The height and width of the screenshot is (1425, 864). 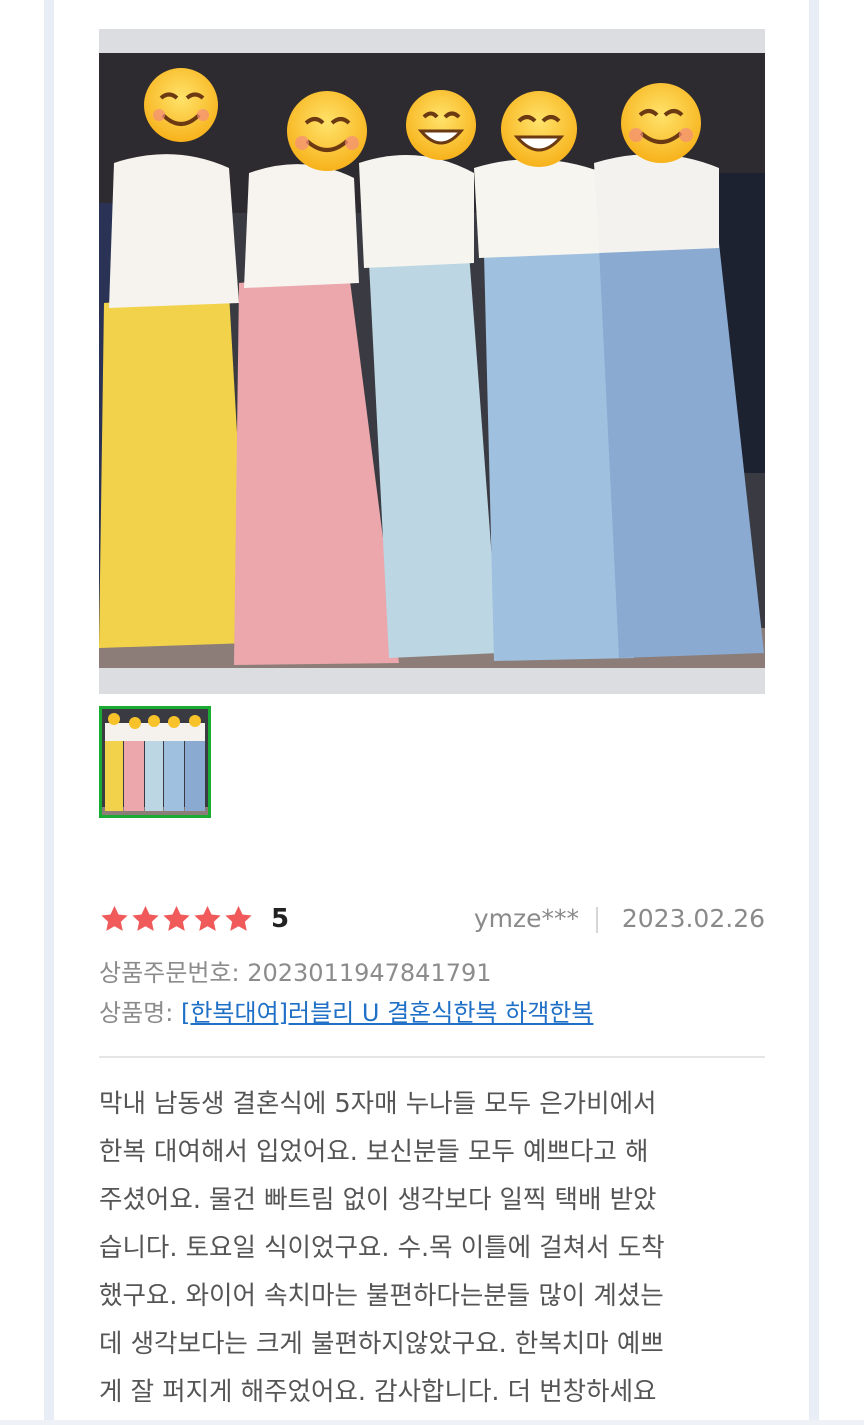 I want to click on review-rating-row: 5 ymze*** 2023.02.26, so click(x=432, y=920).